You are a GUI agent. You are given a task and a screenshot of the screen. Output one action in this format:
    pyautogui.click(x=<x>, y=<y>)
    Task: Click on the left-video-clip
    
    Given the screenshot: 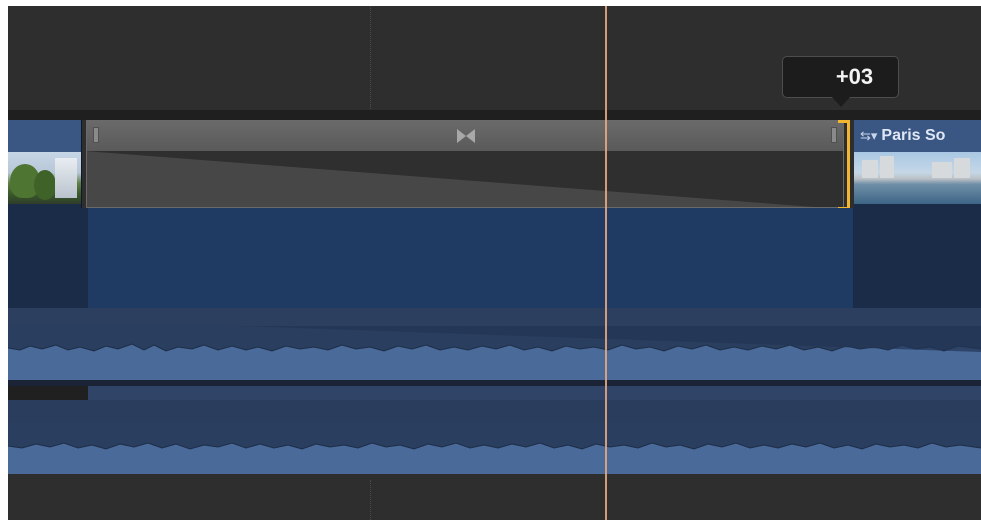 What is the action you would take?
    pyautogui.click(x=45, y=164)
    